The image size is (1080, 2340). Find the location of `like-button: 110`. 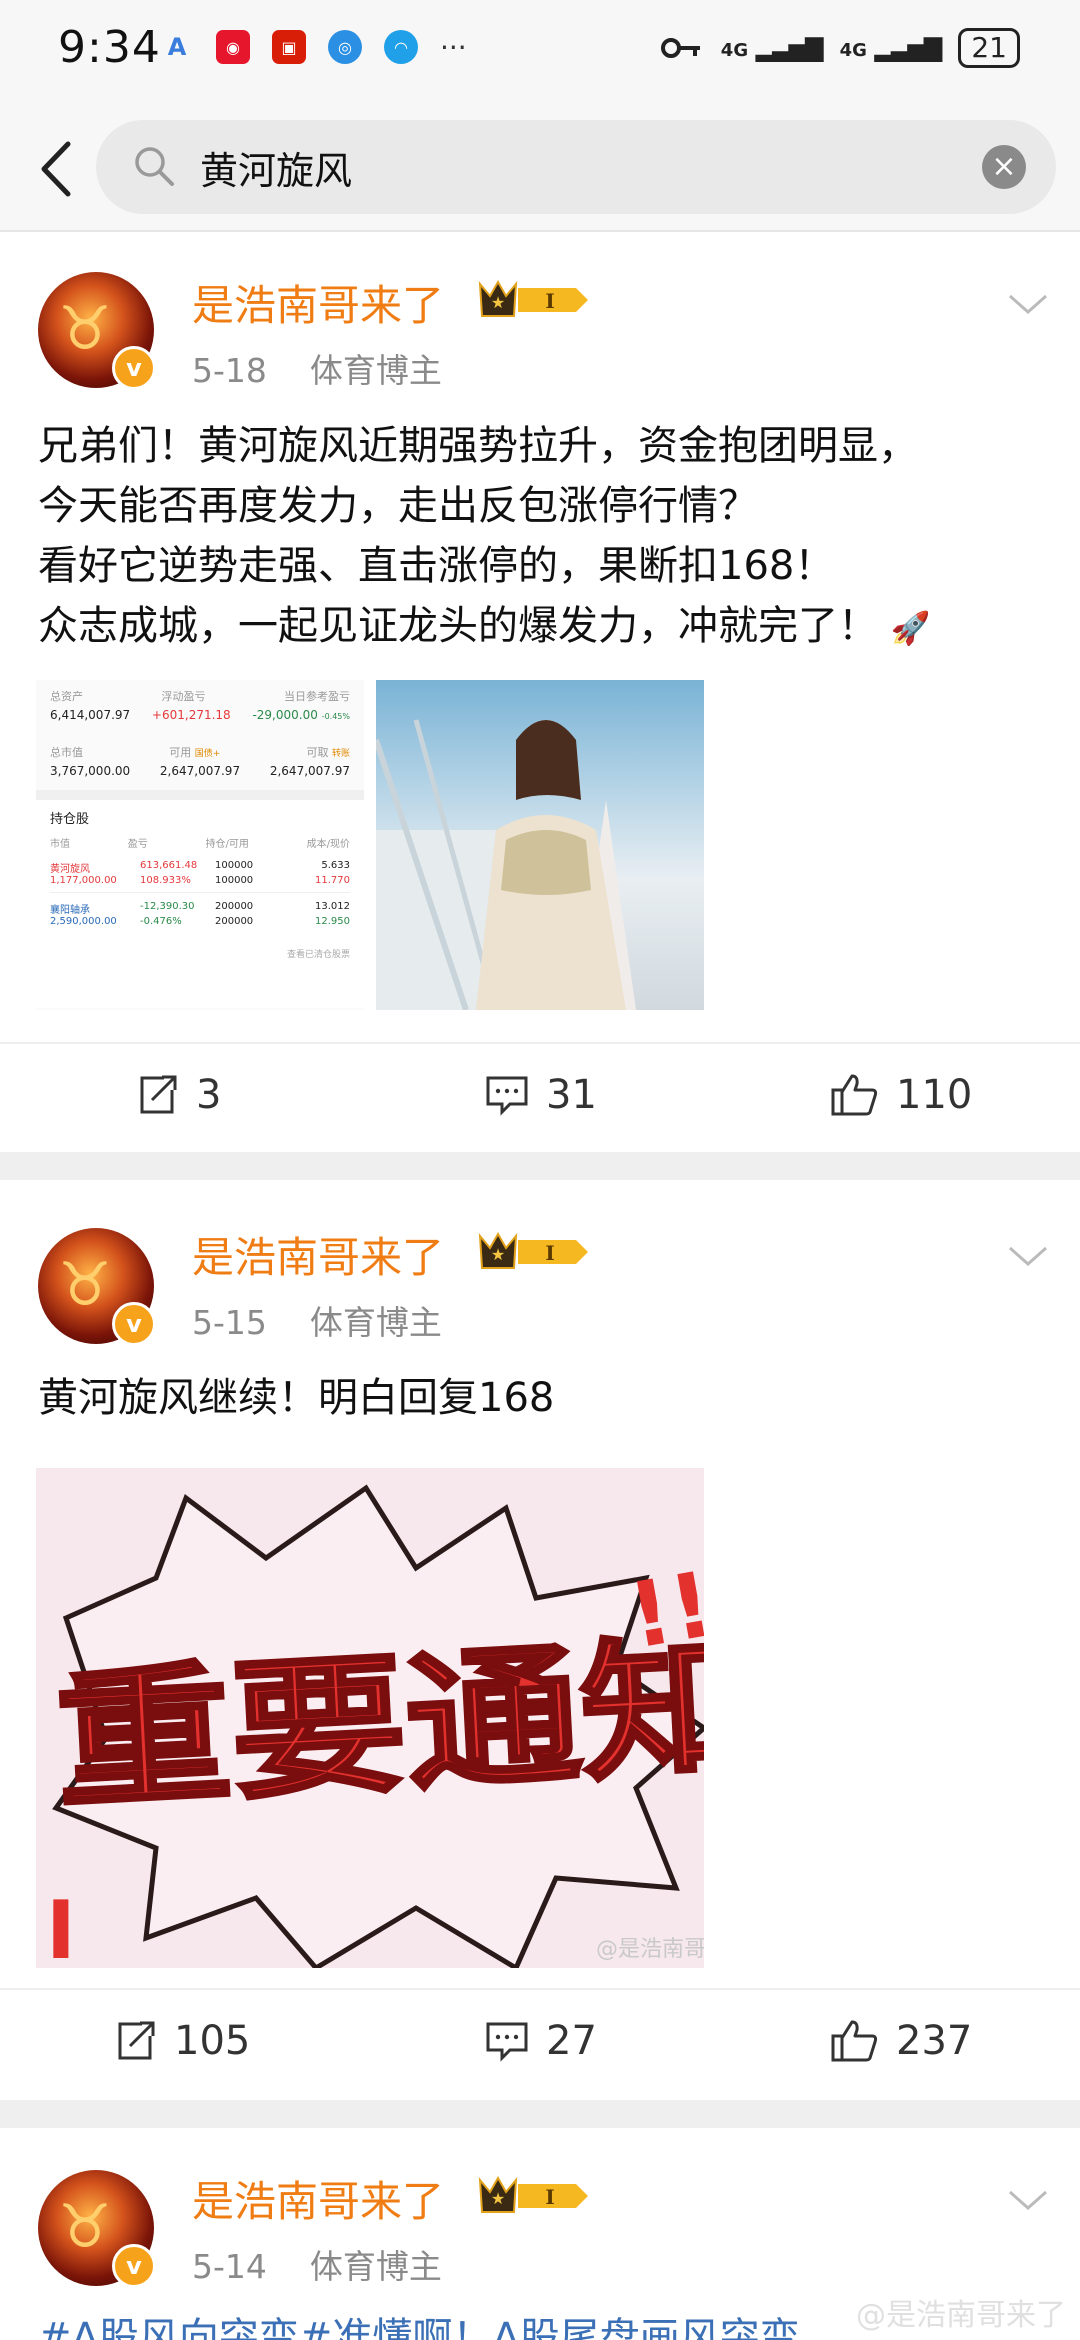

like-button: 110 is located at coordinates (901, 1095).